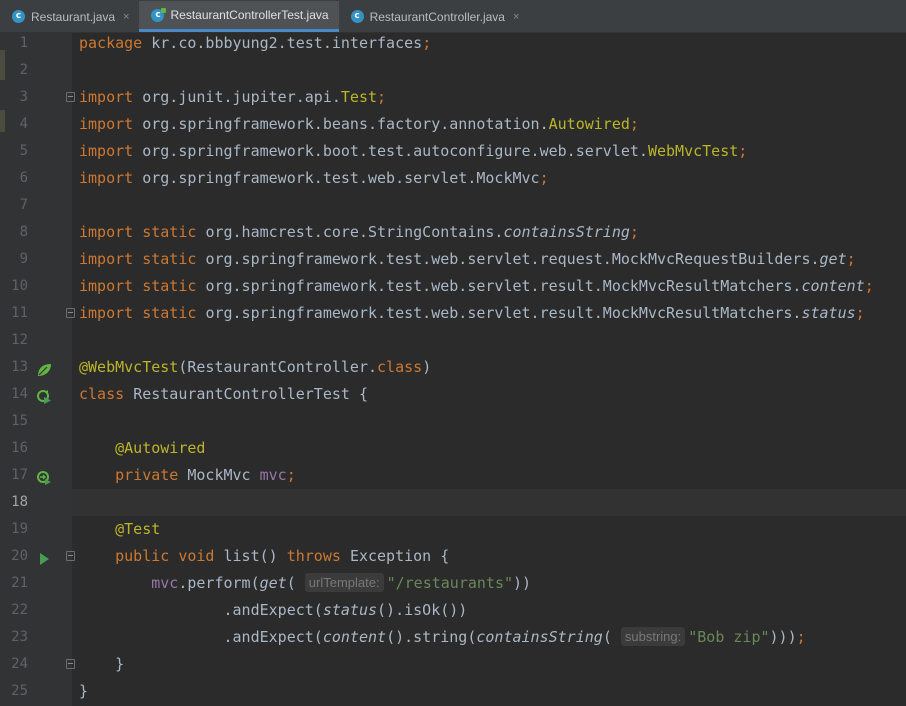  I want to click on test-class-icon: c, so click(159, 14).